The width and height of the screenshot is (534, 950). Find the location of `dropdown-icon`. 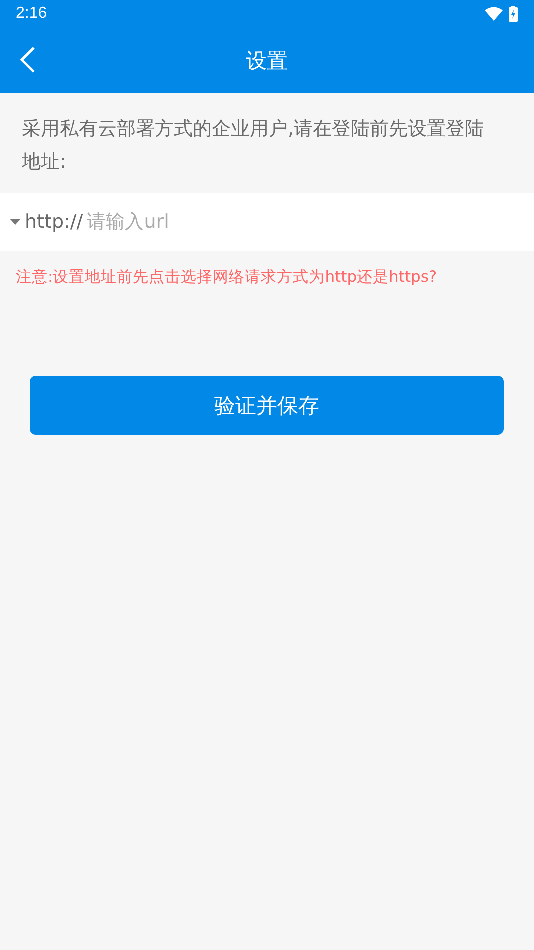

dropdown-icon is located at coordinates (15, 222).